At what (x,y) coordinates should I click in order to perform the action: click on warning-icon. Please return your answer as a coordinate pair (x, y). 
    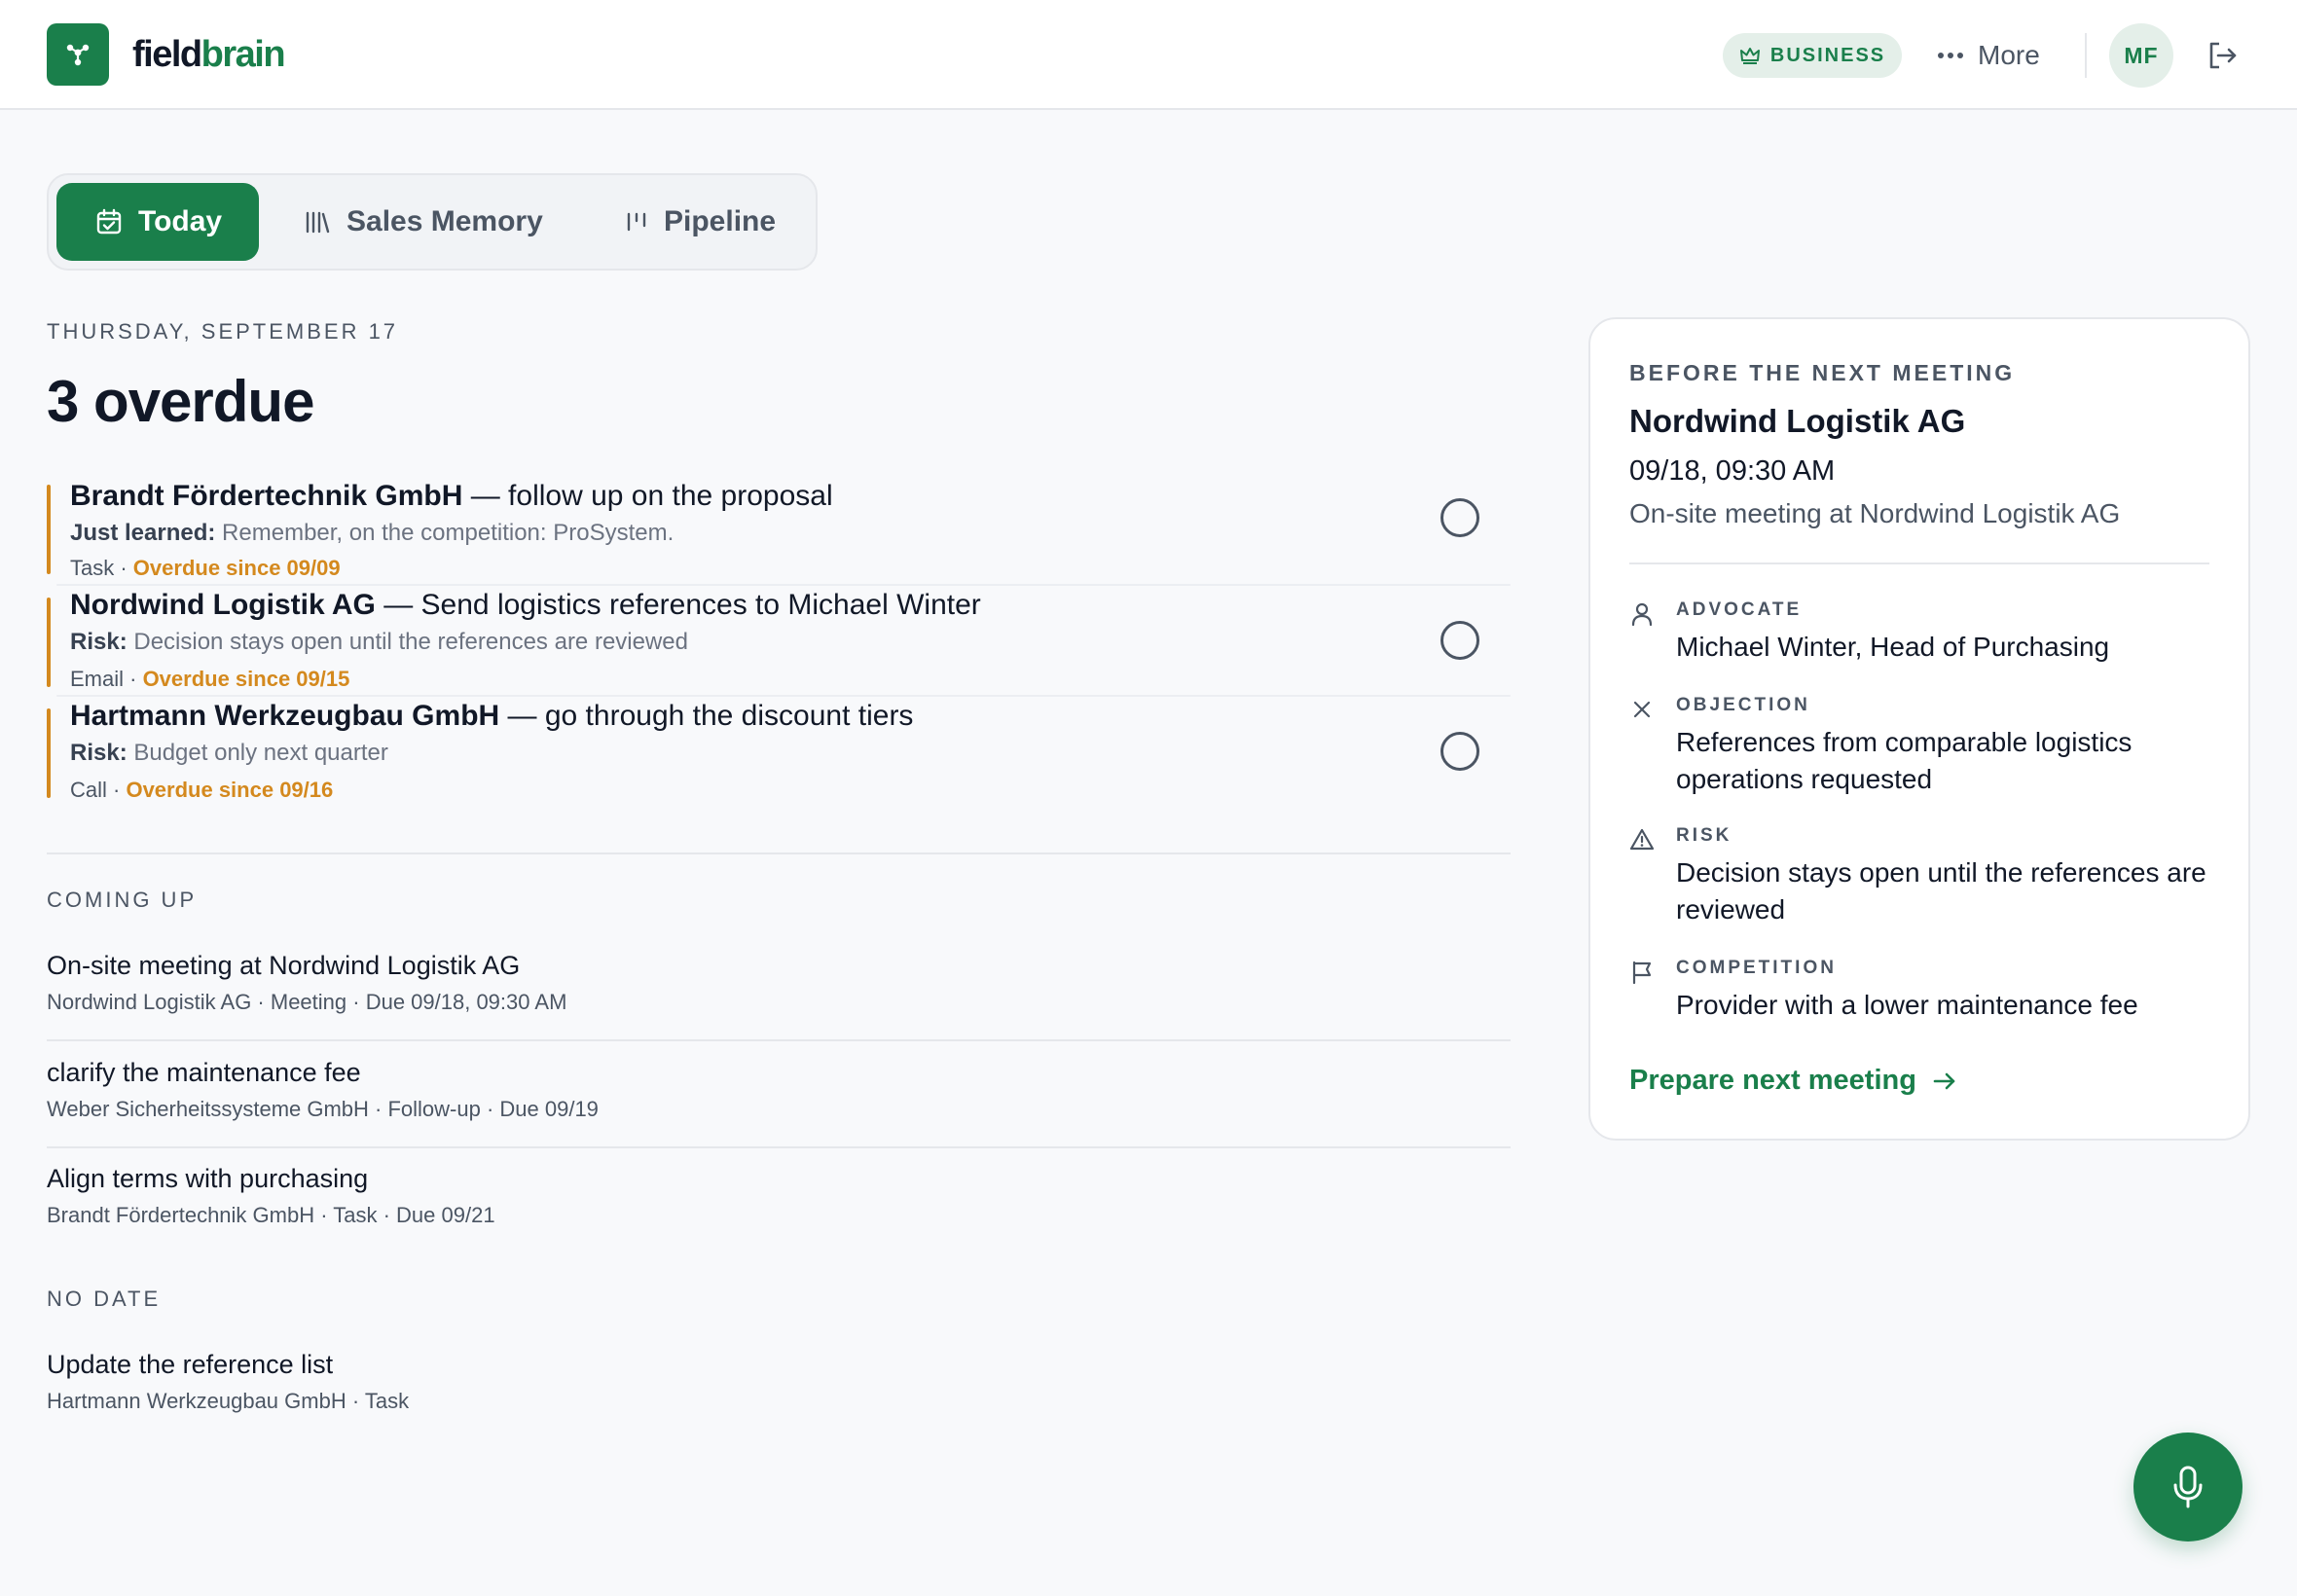
    Looking at the image, I should click on (1642, 839).